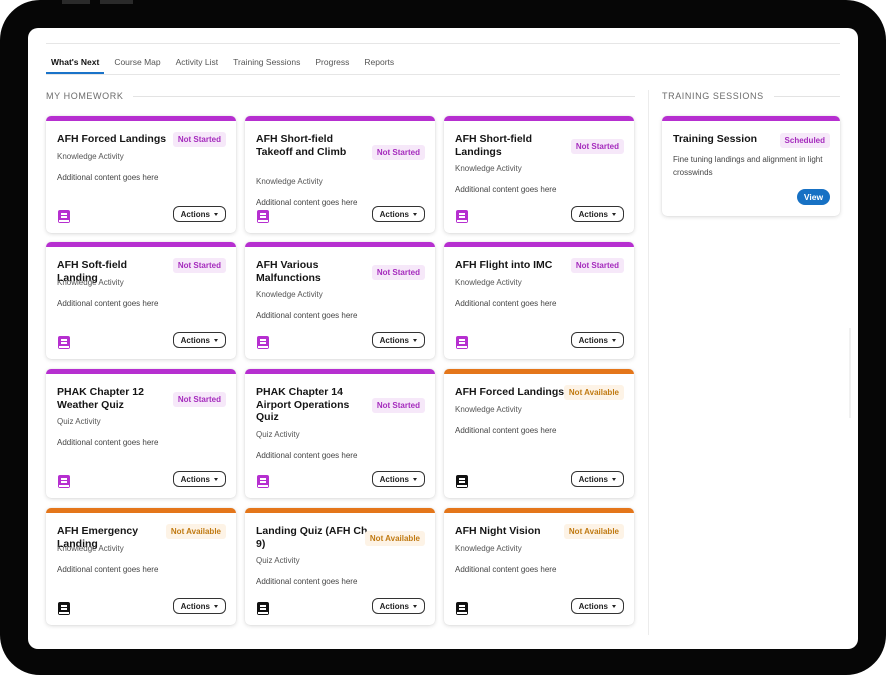 This screenshot has height=675, width=886. Describe the element at coordinates (493, 145) in the screenshot. I see `card-title: AFH Short-field Landings` at that location.